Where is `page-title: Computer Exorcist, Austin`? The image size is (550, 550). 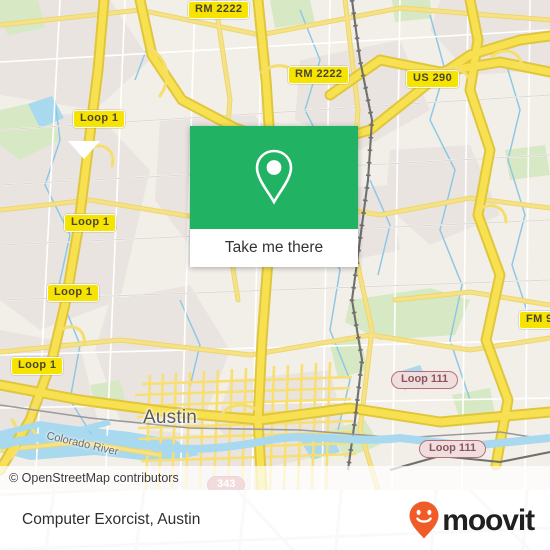
page-title: Computer Exorcist, Austin is located at coordinates (111, 520).